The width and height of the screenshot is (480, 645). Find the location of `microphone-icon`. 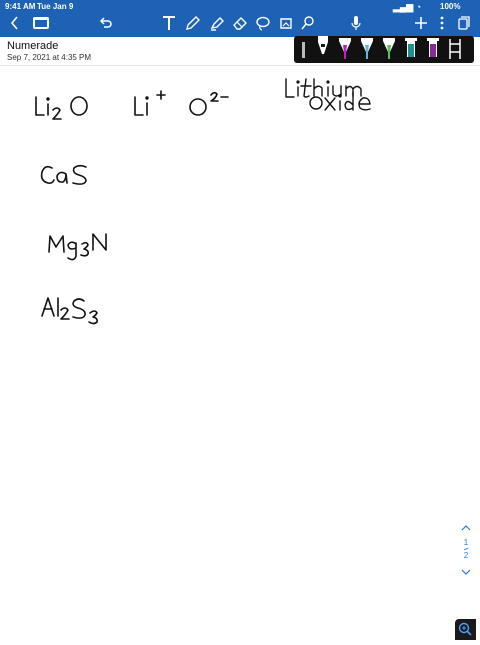

microphone-icon is located at coordinates (356, 23).